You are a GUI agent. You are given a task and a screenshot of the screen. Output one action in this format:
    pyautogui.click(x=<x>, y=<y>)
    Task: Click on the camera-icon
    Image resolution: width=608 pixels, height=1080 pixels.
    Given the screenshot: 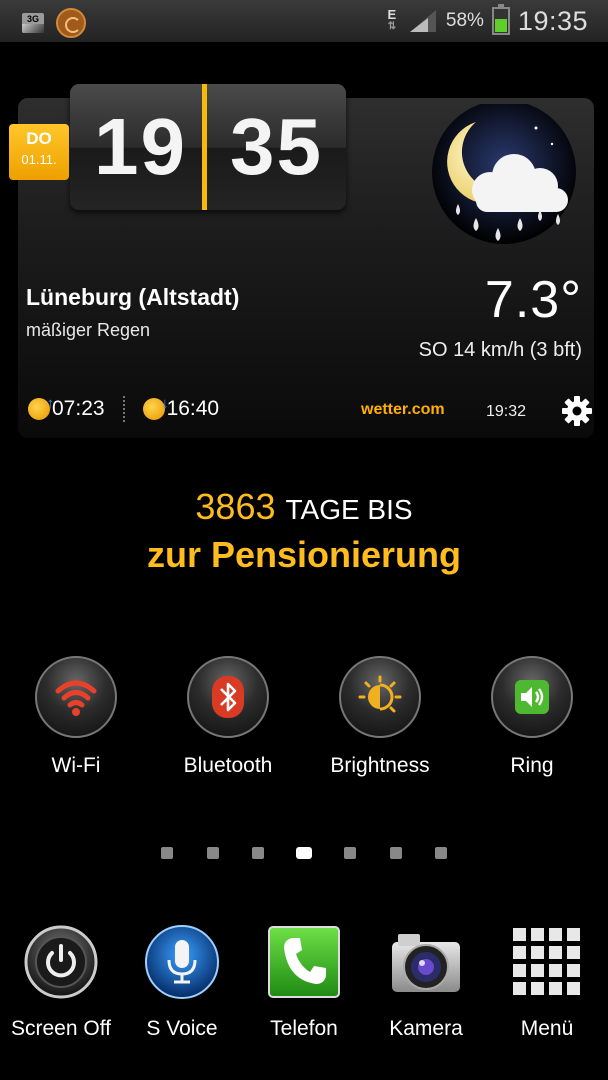 What is the action you would take?
    pyautogui.click(x=426, y=962)
    